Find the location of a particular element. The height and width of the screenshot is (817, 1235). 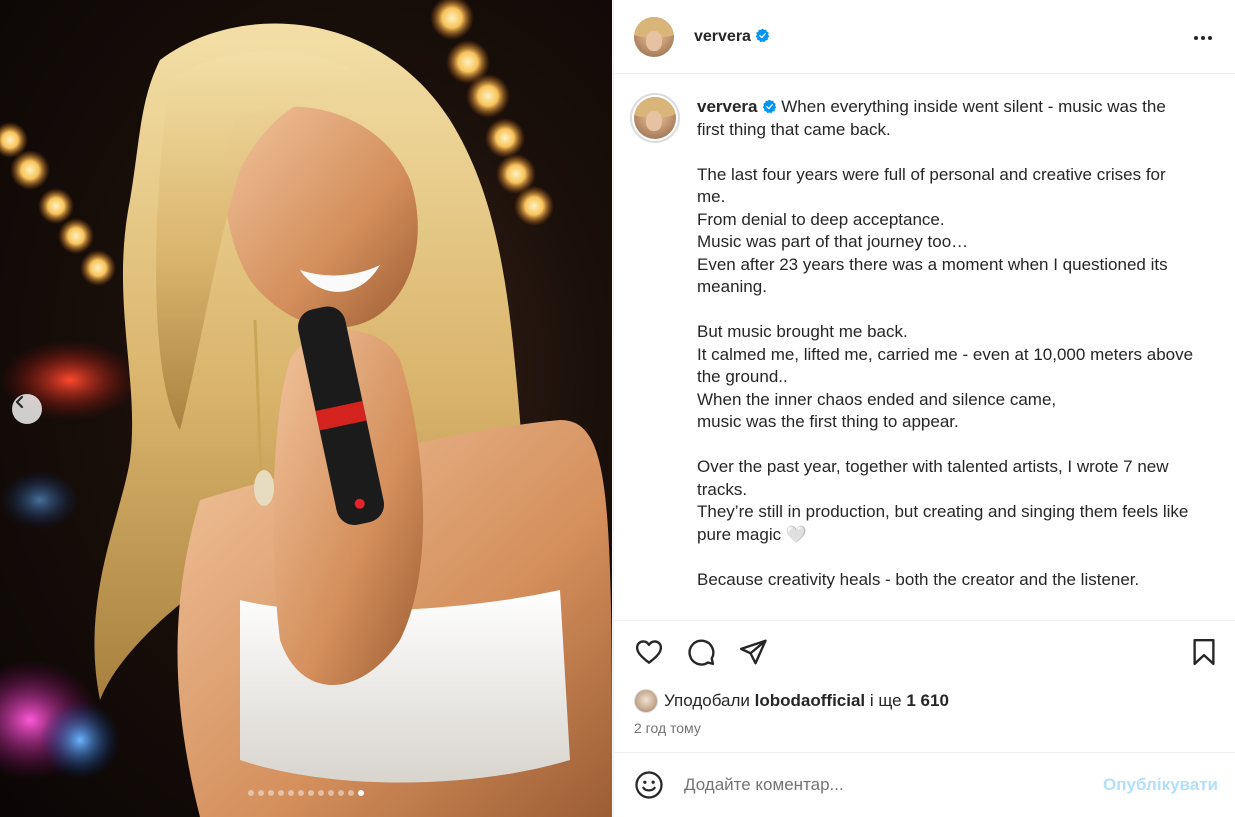

heart-icon is located at coordinates (649, 652).